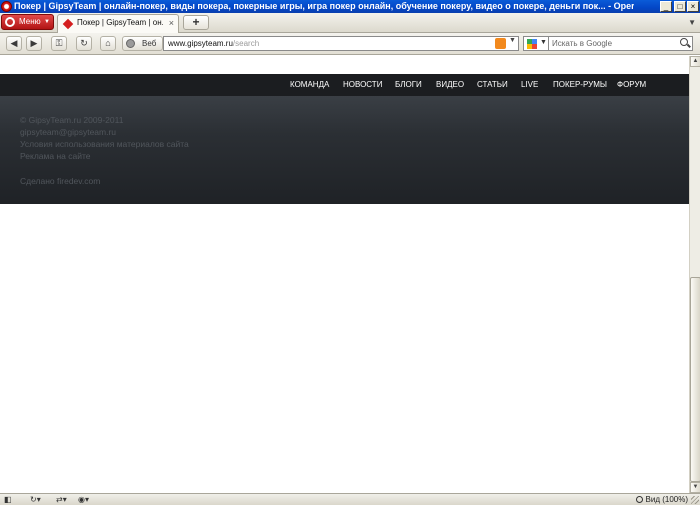 This screenshot has width=700, height=505. What do you see at coordinates (149, 43) in the screenshot?
I see `web-label: Веб` at bounding box center [149, 43].